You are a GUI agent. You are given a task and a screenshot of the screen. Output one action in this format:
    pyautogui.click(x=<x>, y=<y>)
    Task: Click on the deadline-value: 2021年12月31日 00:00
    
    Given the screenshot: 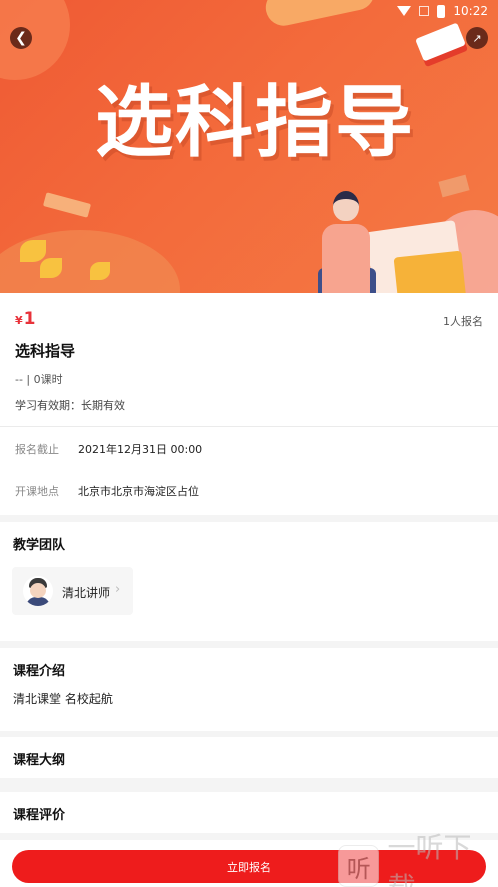 What is the action you would take?
    pyautogui.click(x=140, y=449)
    